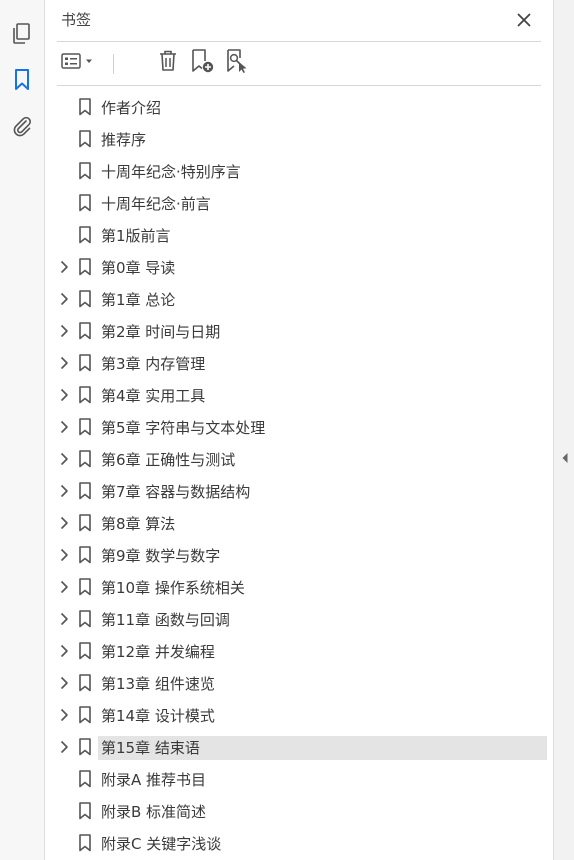 This screenshot has height=860, width=574. What do you see at coordinates (299, 490) in the screenshot?
I see `bookmark-item: 第7章 容器与数据结构` at bounding box center [299, 490].